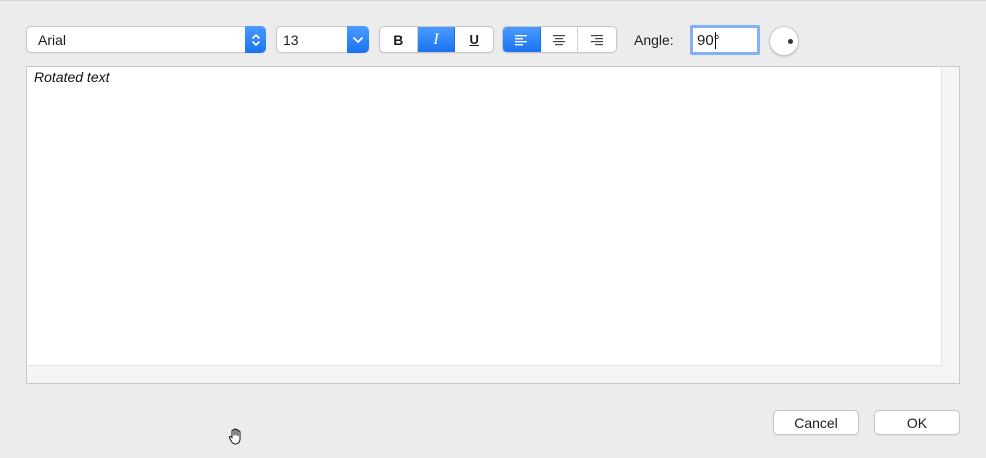 This screenshot has height=458, width=986. What do you see at coordinates (255, 39) in the screenshot?
I see `up-down-chevron-icon` at bounding box center [255, 39].